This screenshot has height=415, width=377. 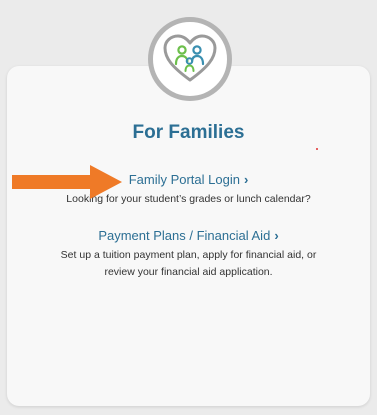 I want to click on payment-plans-financial-aid-link: Payment Plans / Financial Aid ›, so click(x=188, y=235).